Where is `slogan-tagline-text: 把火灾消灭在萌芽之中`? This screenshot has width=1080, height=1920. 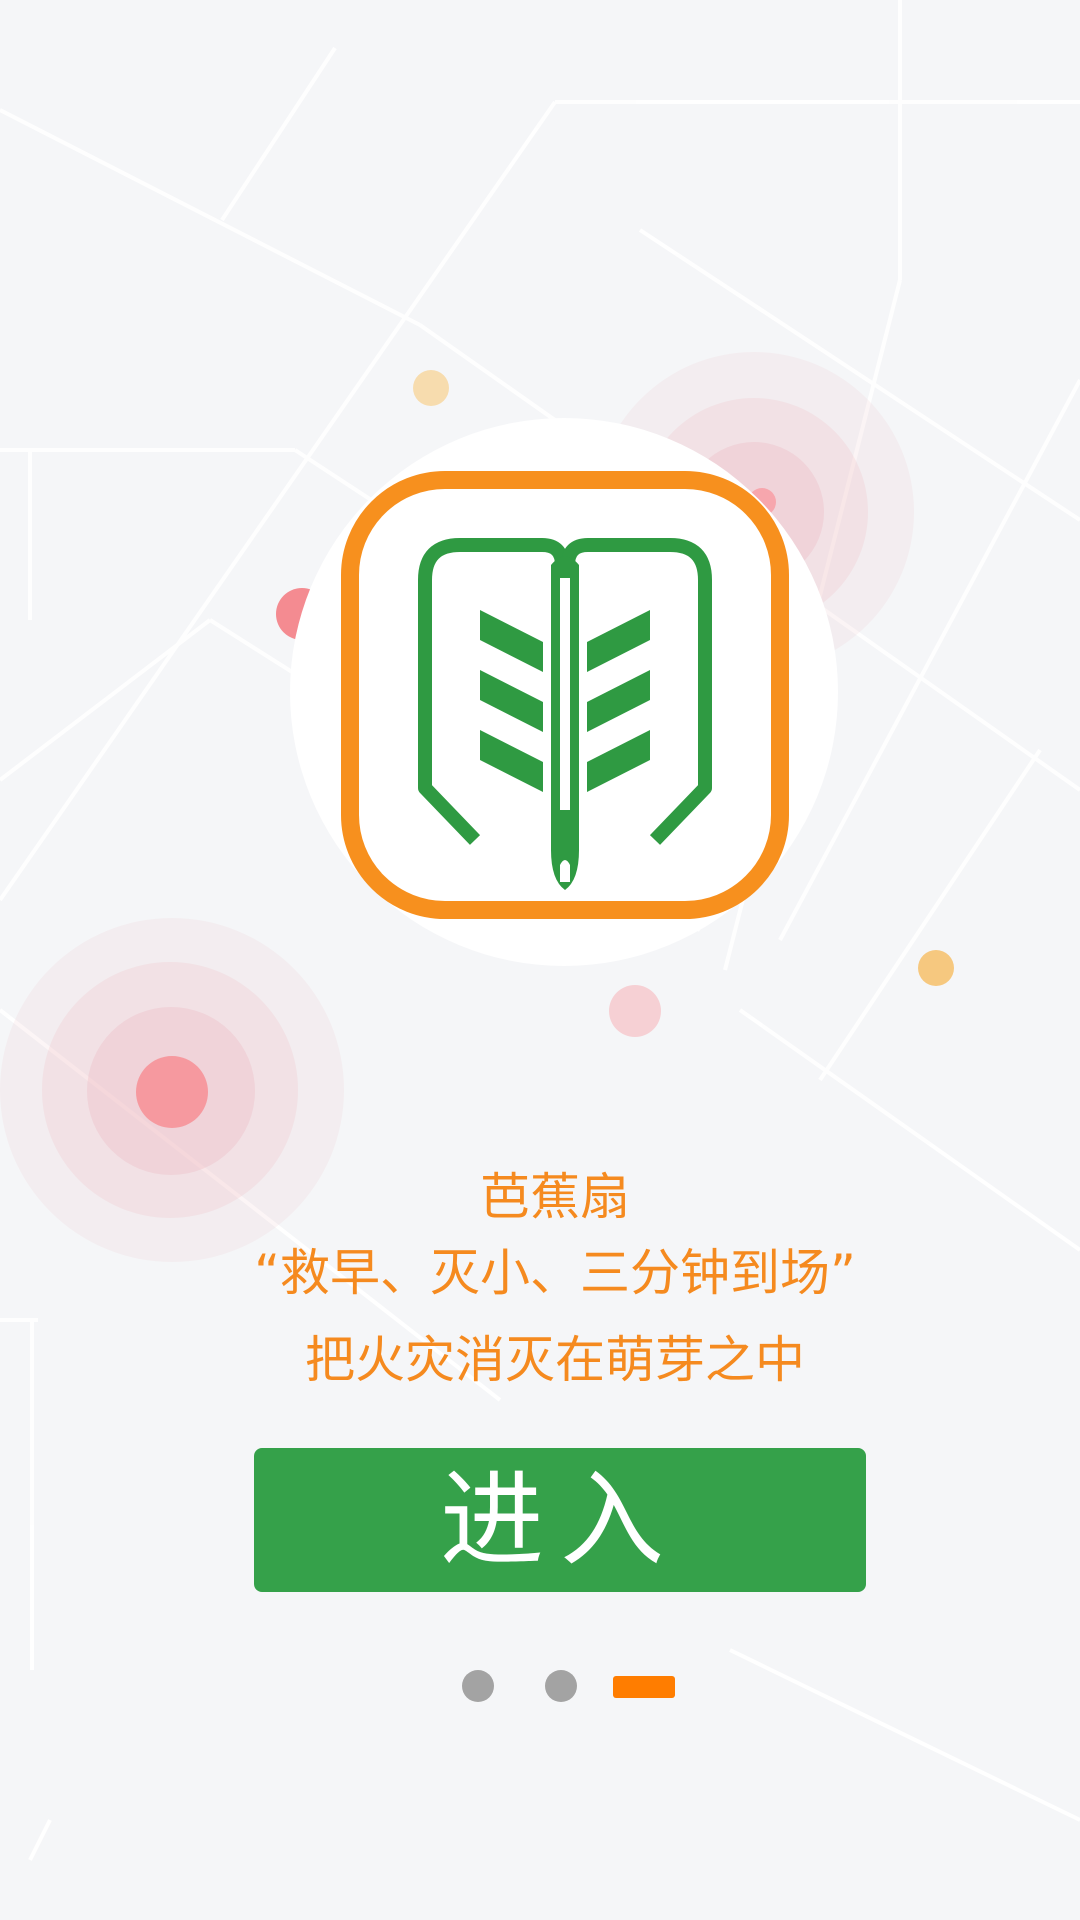 slogan-tagline-text: 把火灾消灭在萌芽之中 is located at coordinates (555, 1360).